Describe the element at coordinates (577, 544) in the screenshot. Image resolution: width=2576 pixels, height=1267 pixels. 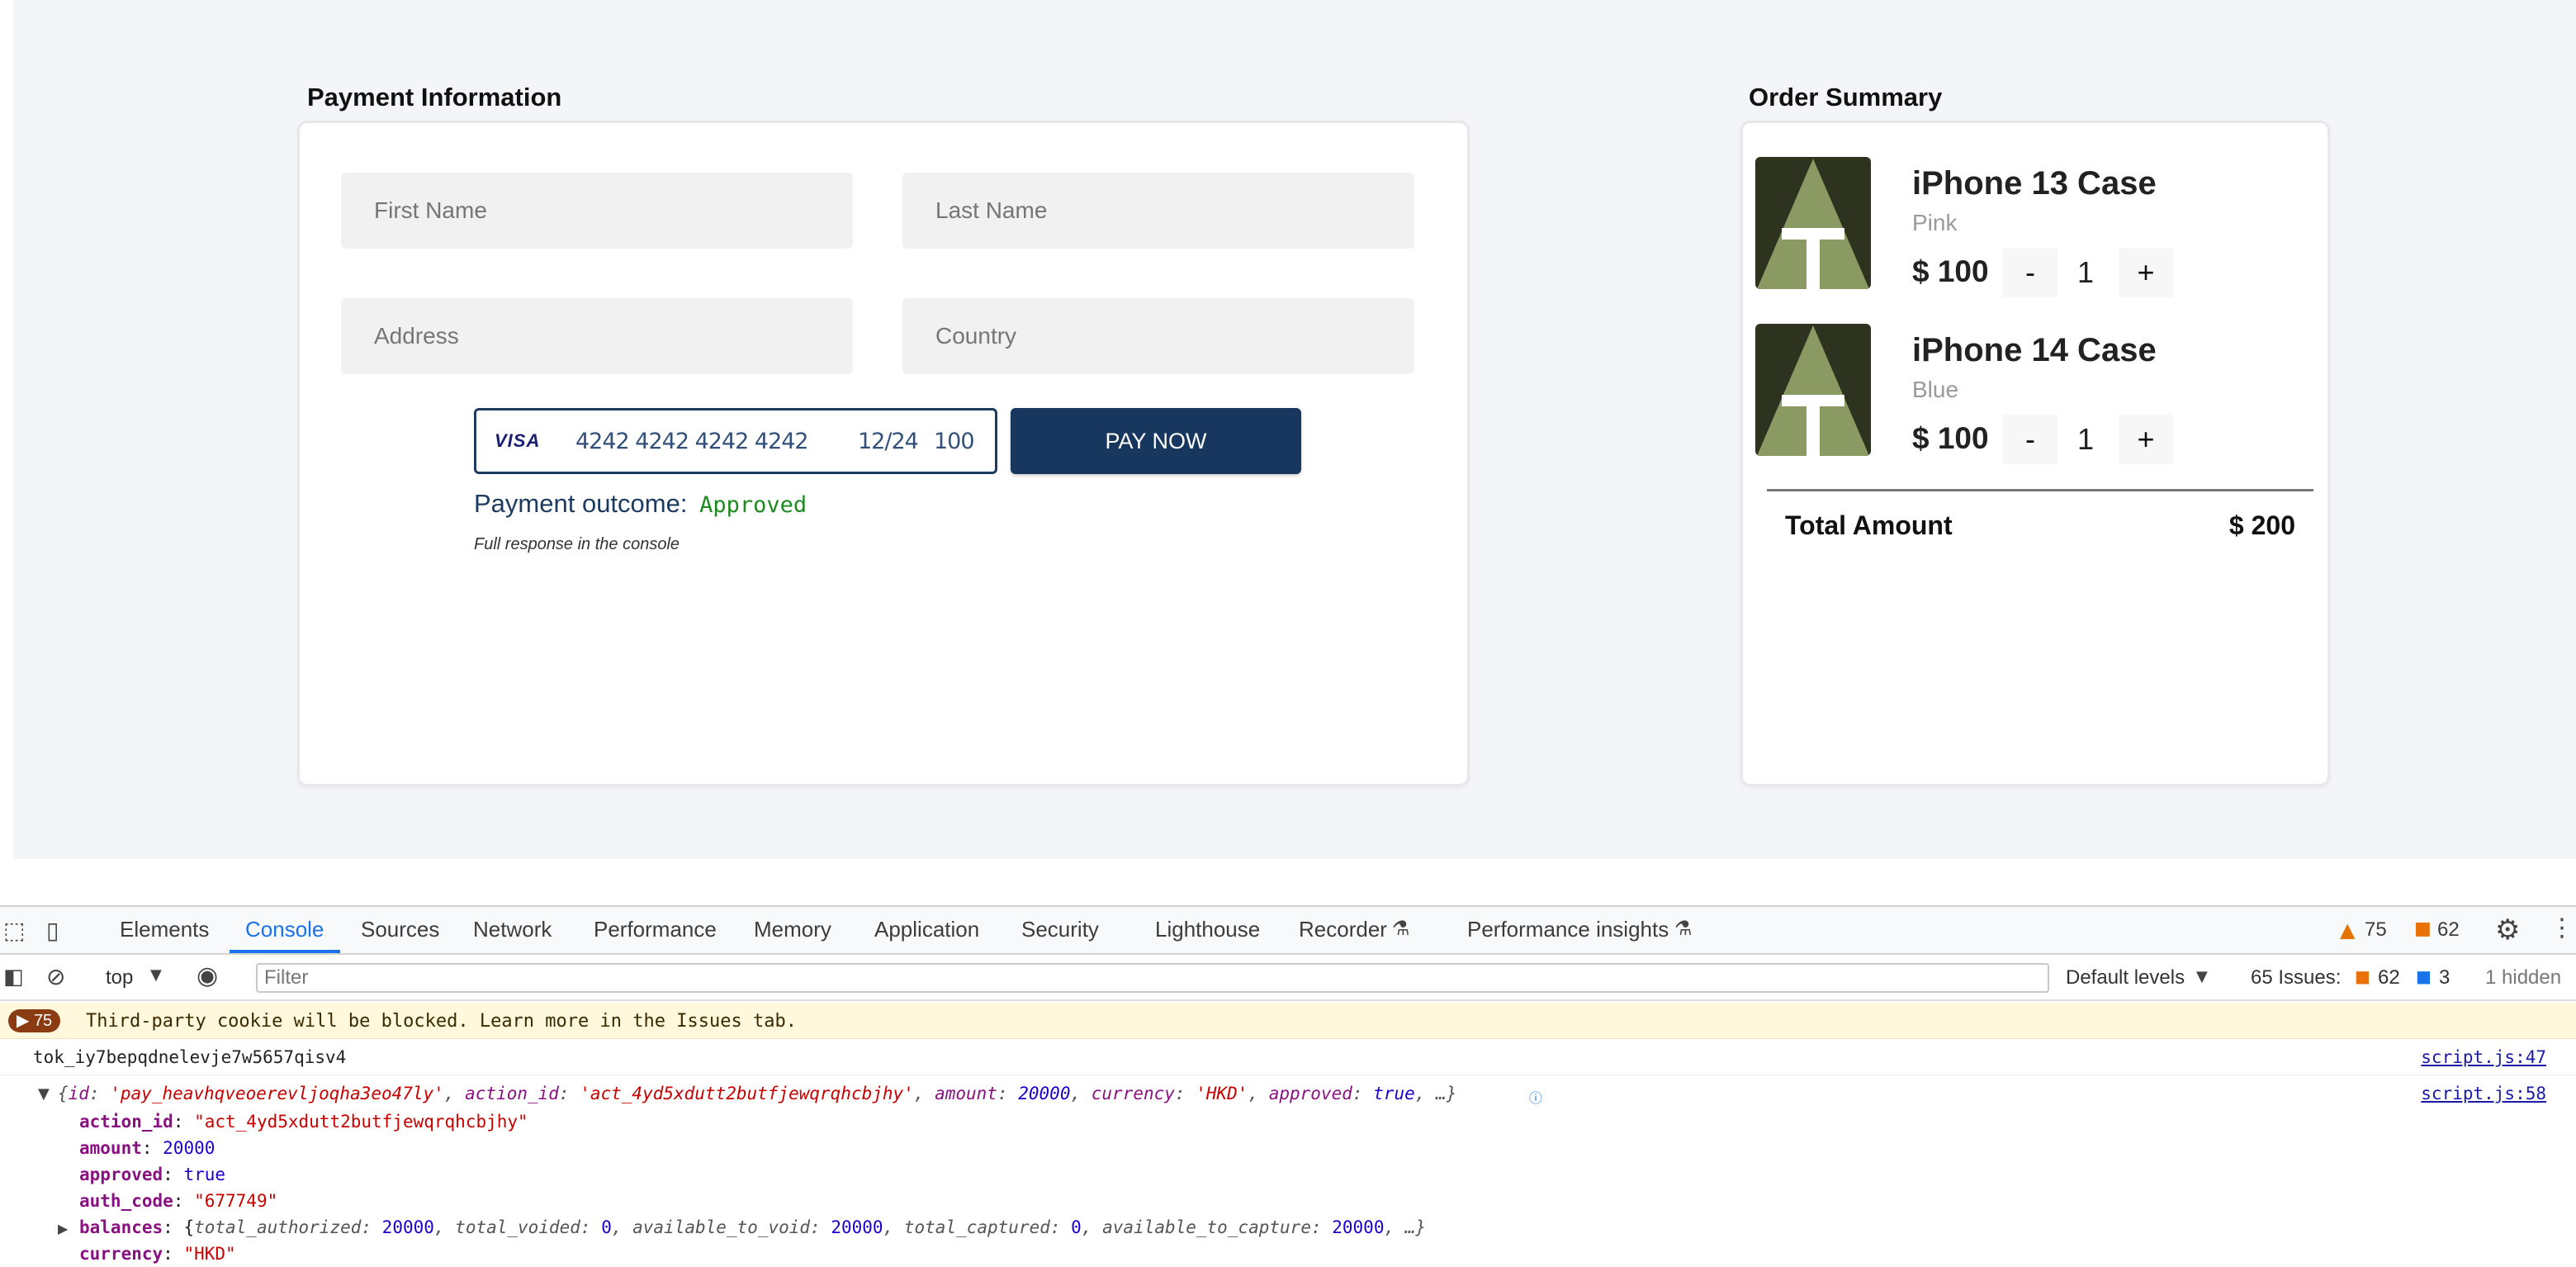
I see `full-response-note: Full response in the console` at that location.